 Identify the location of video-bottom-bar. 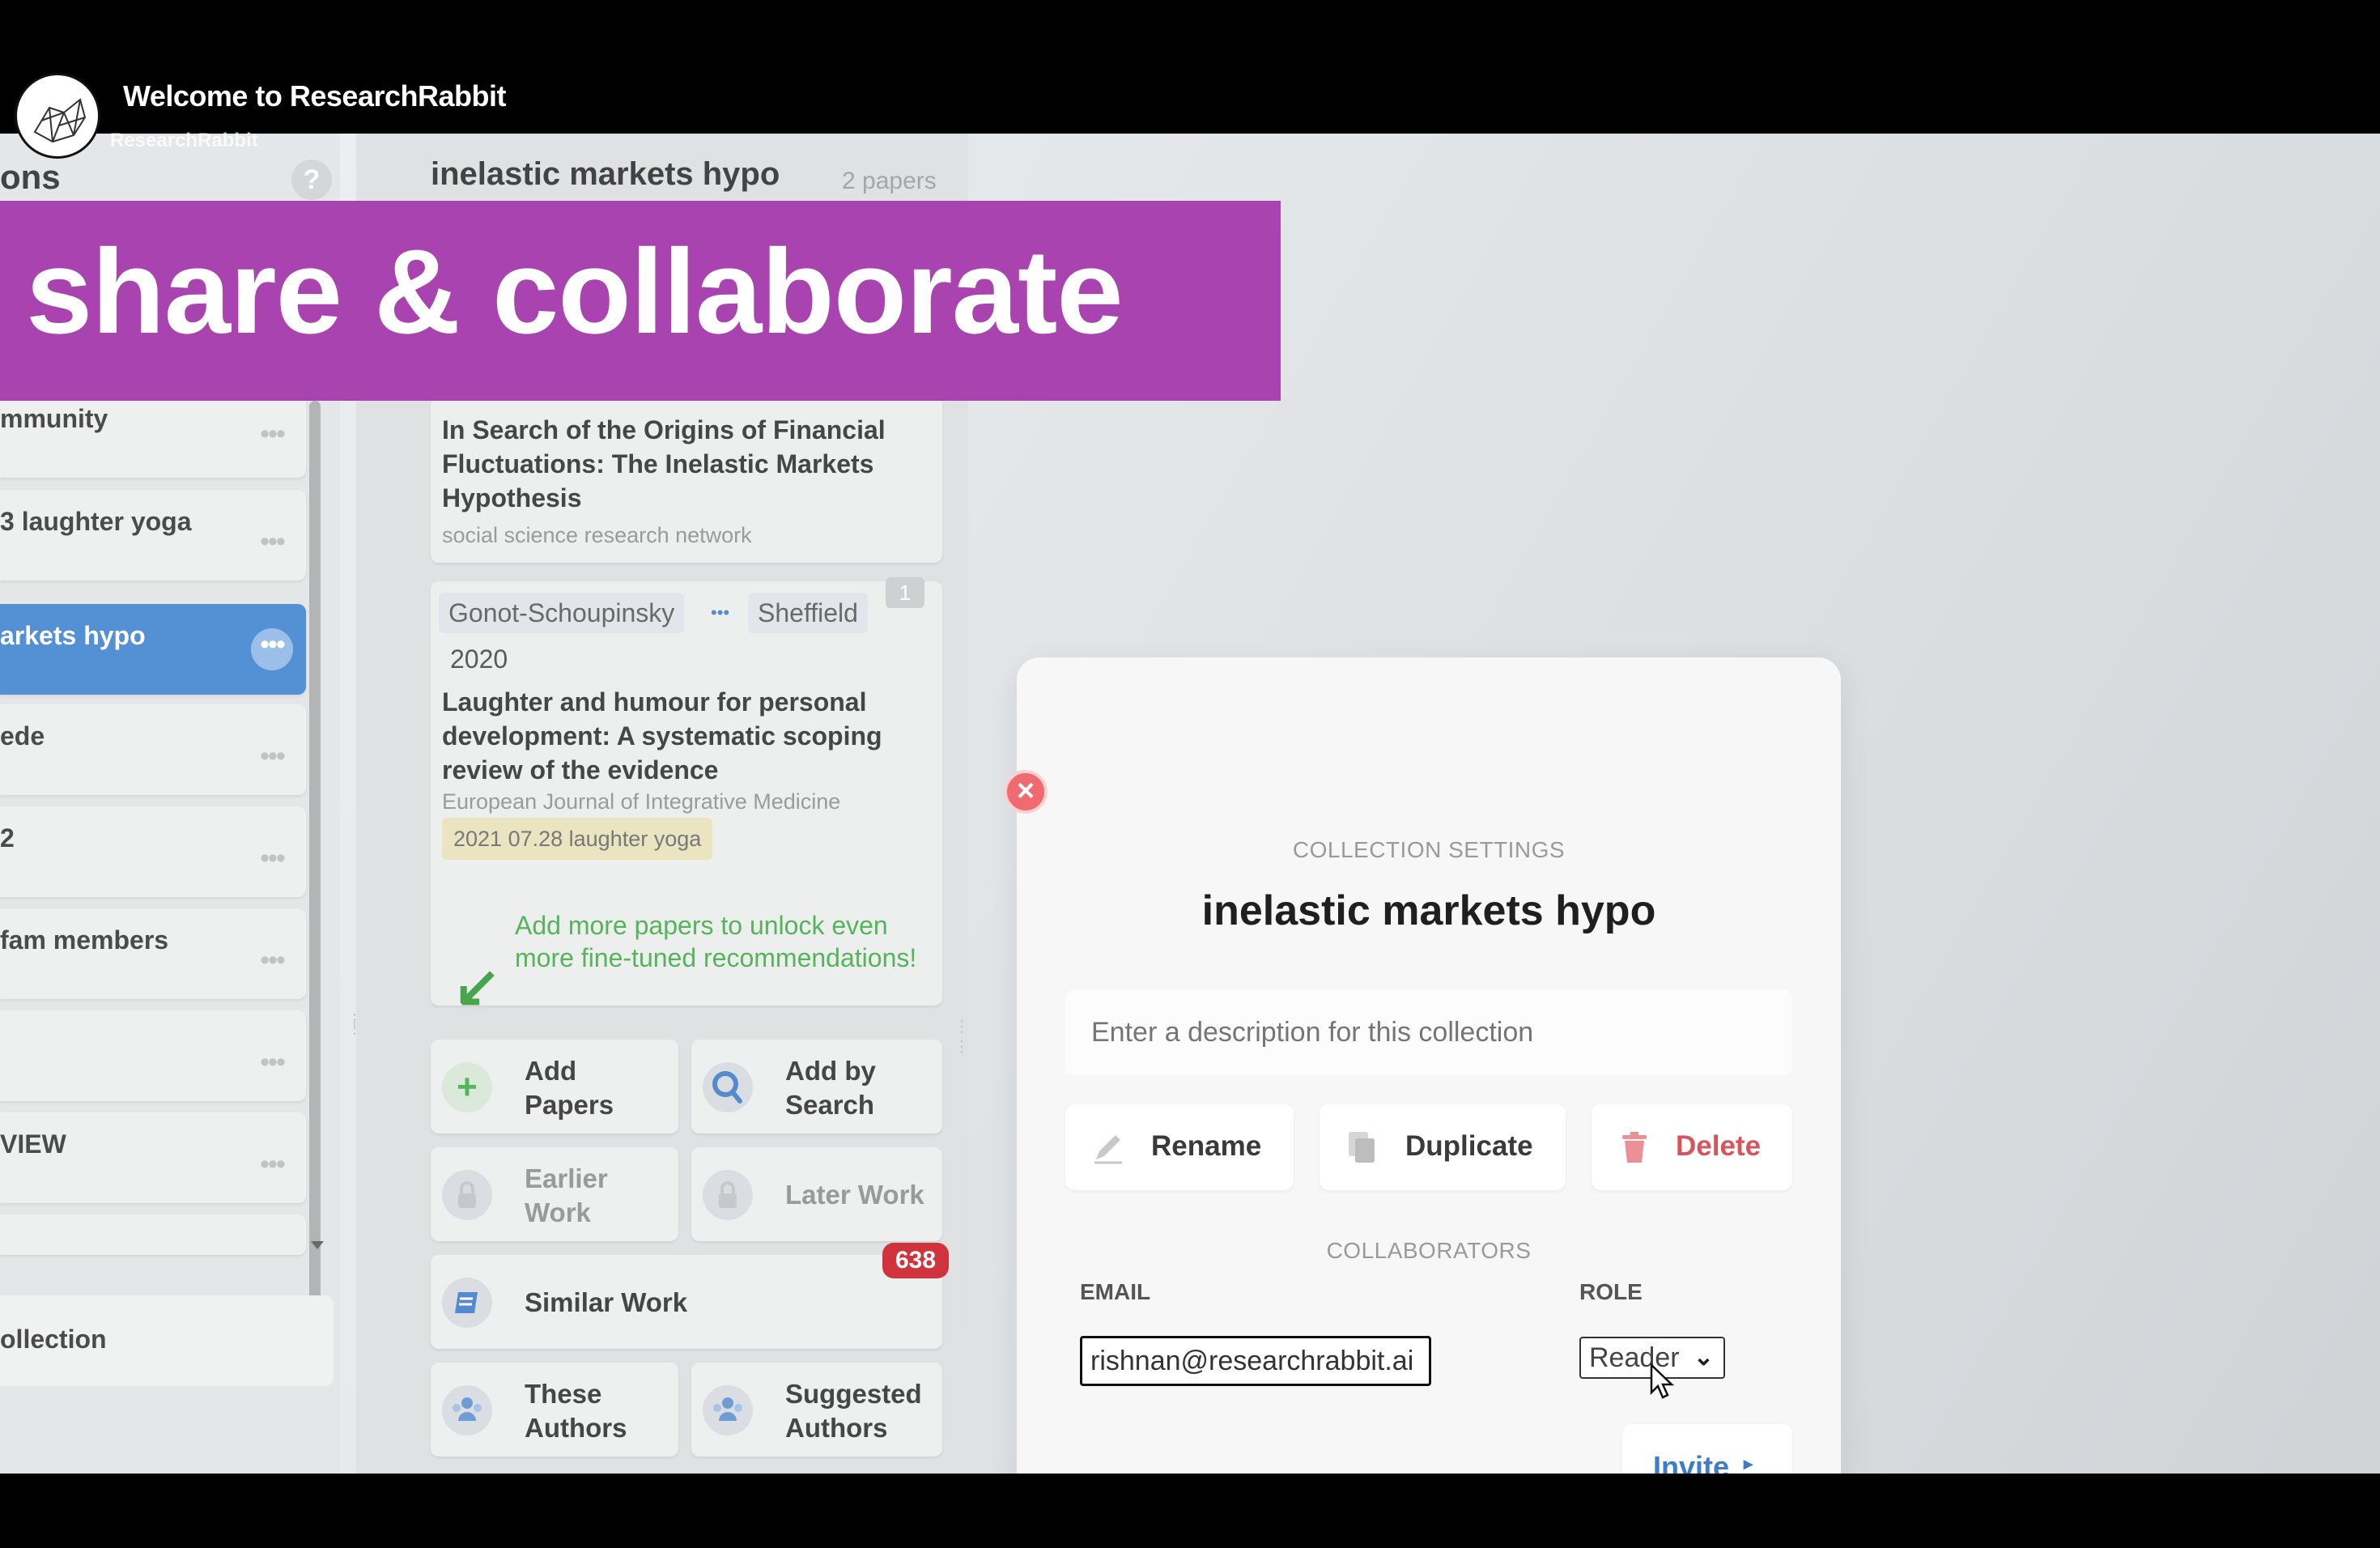
(1190, 1511).